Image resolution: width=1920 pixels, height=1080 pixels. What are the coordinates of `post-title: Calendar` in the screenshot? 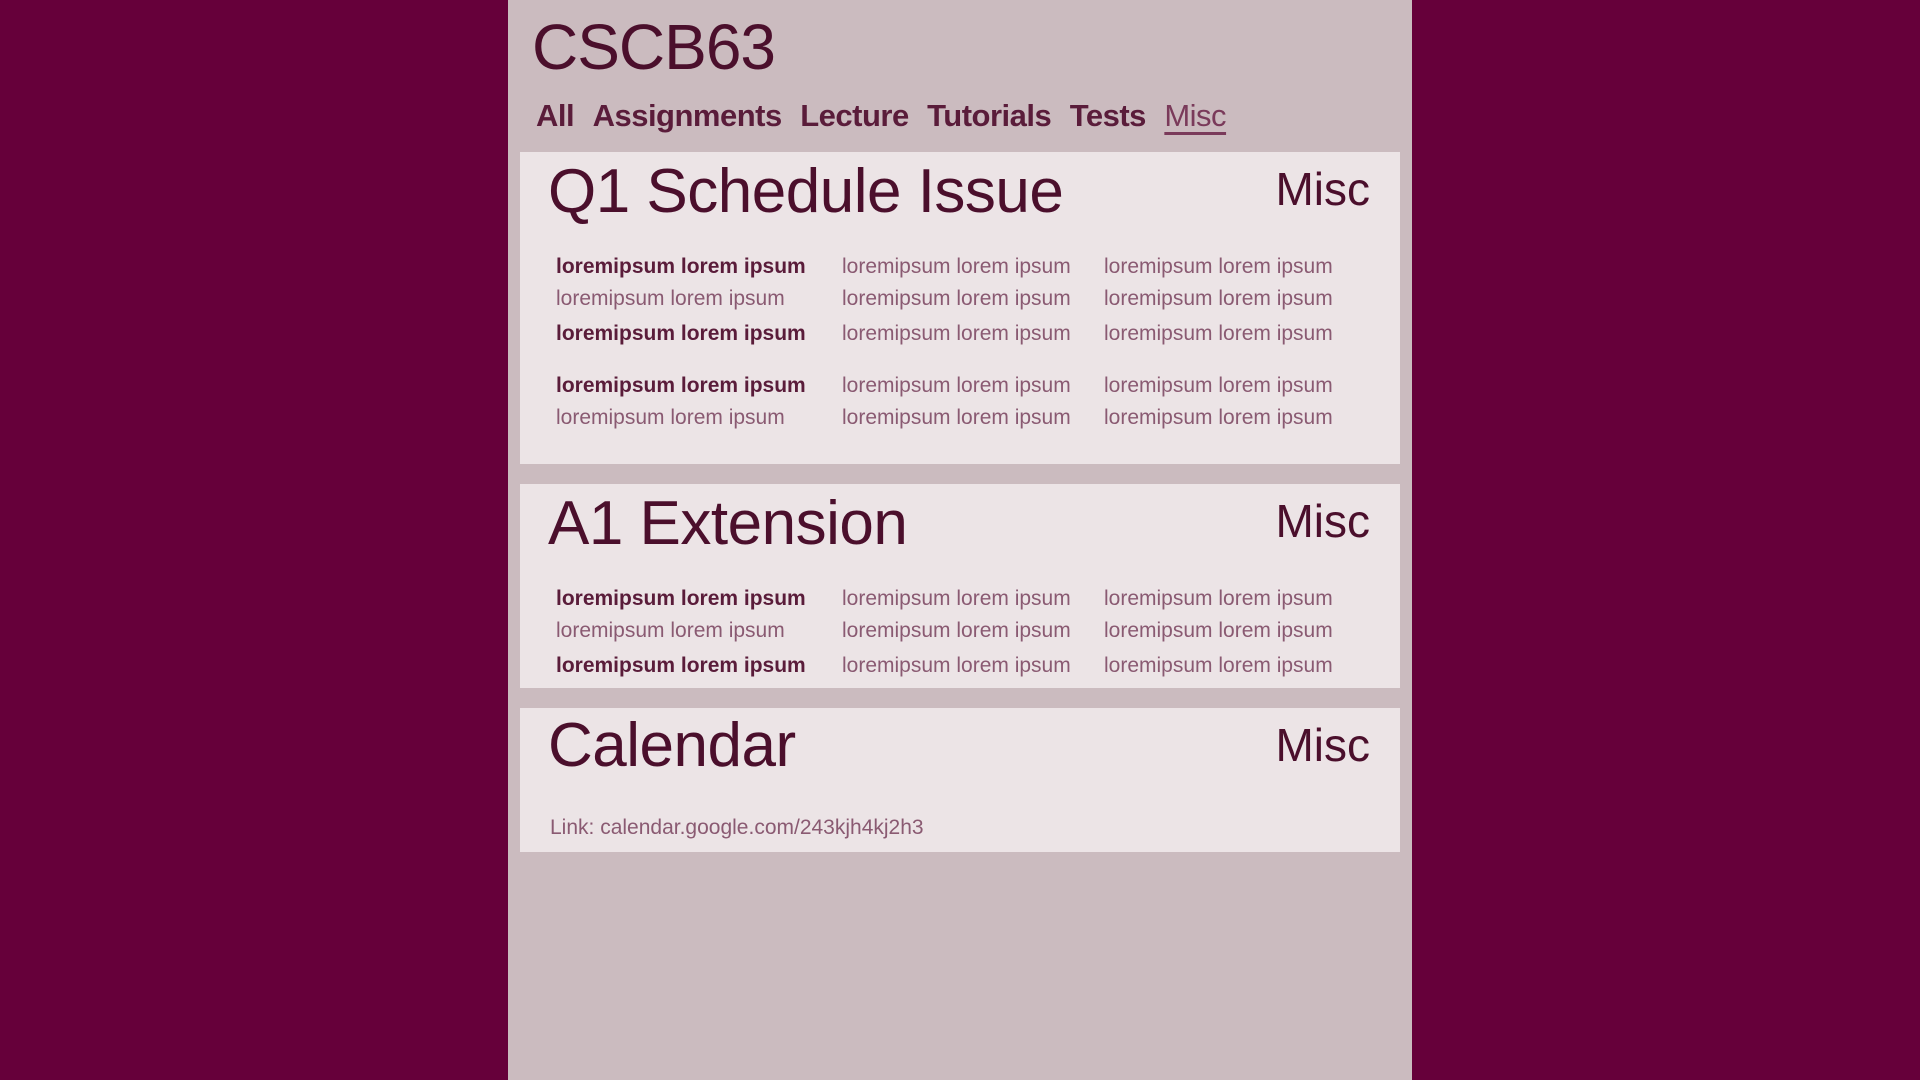 It's located at (672, 745).